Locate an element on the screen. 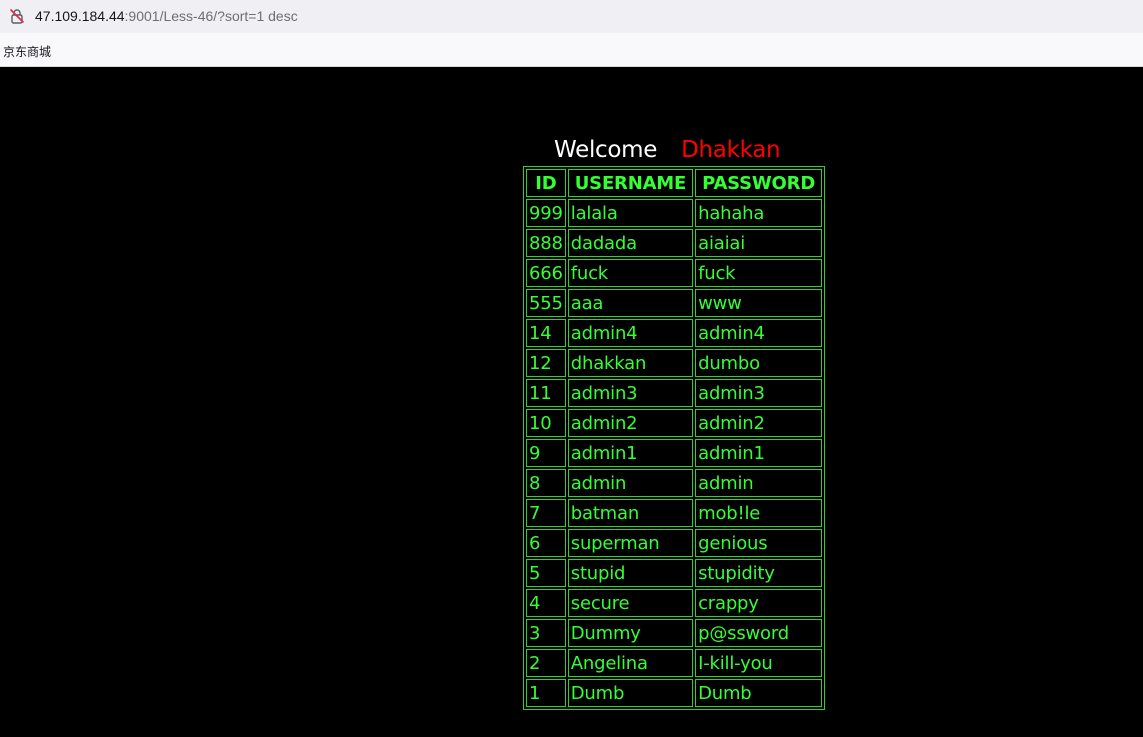 The height and width of the screenshot is (737, 1143). cell-id: 9 is located at coordinates (546, 453).